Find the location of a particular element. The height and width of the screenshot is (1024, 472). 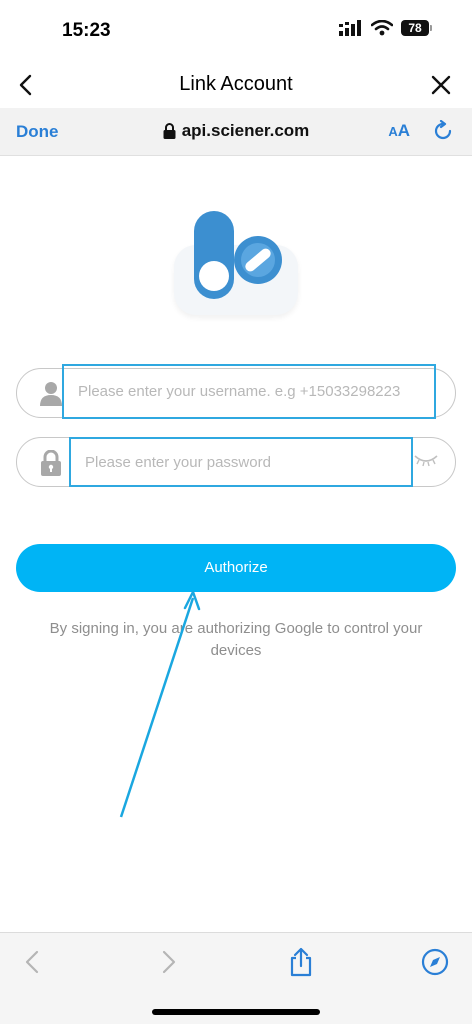

eye-closed-icon is located at coordinates (426, 460).